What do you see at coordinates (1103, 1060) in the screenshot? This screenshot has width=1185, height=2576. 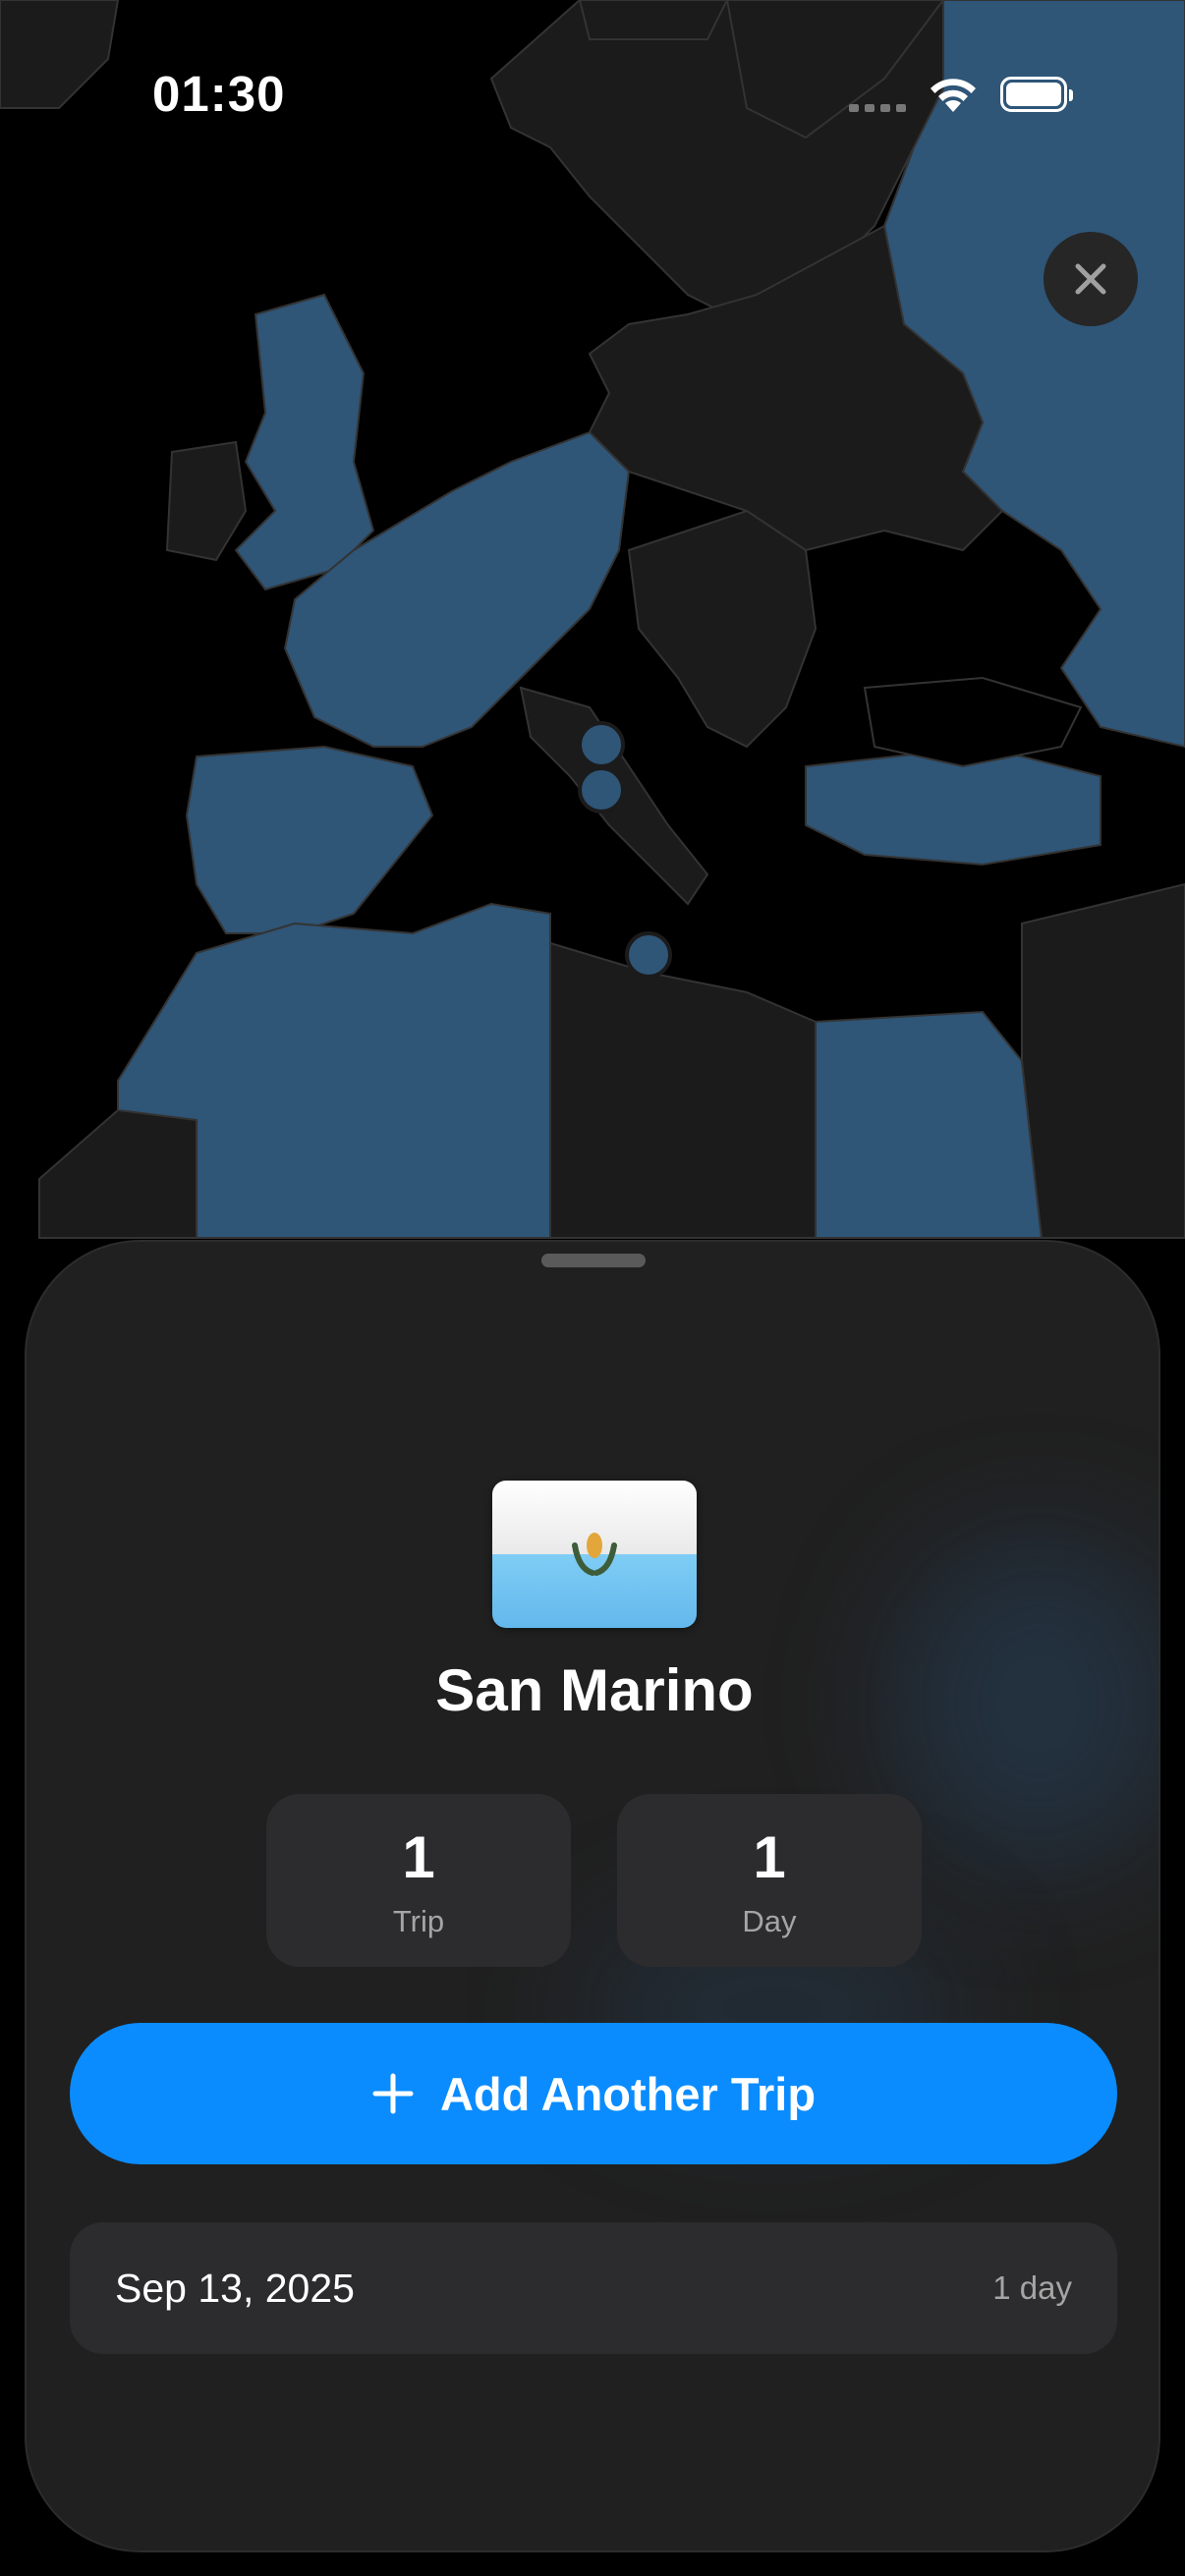 I see `land-middle-east` at bounding box center [1103, 1060].